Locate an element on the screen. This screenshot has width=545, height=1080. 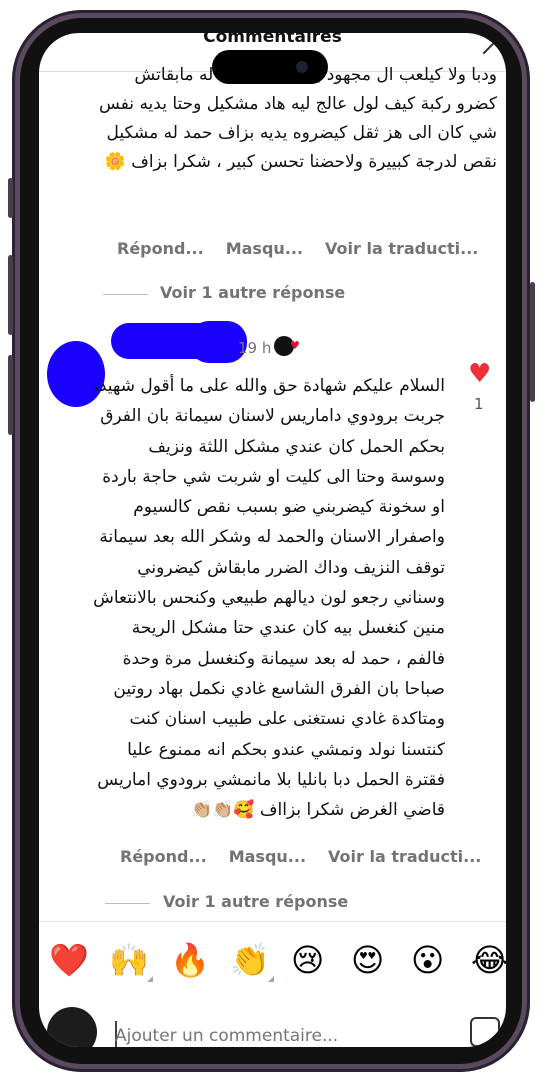
emoji-fire-button: 🔥 is located at coordinates (190, 960).